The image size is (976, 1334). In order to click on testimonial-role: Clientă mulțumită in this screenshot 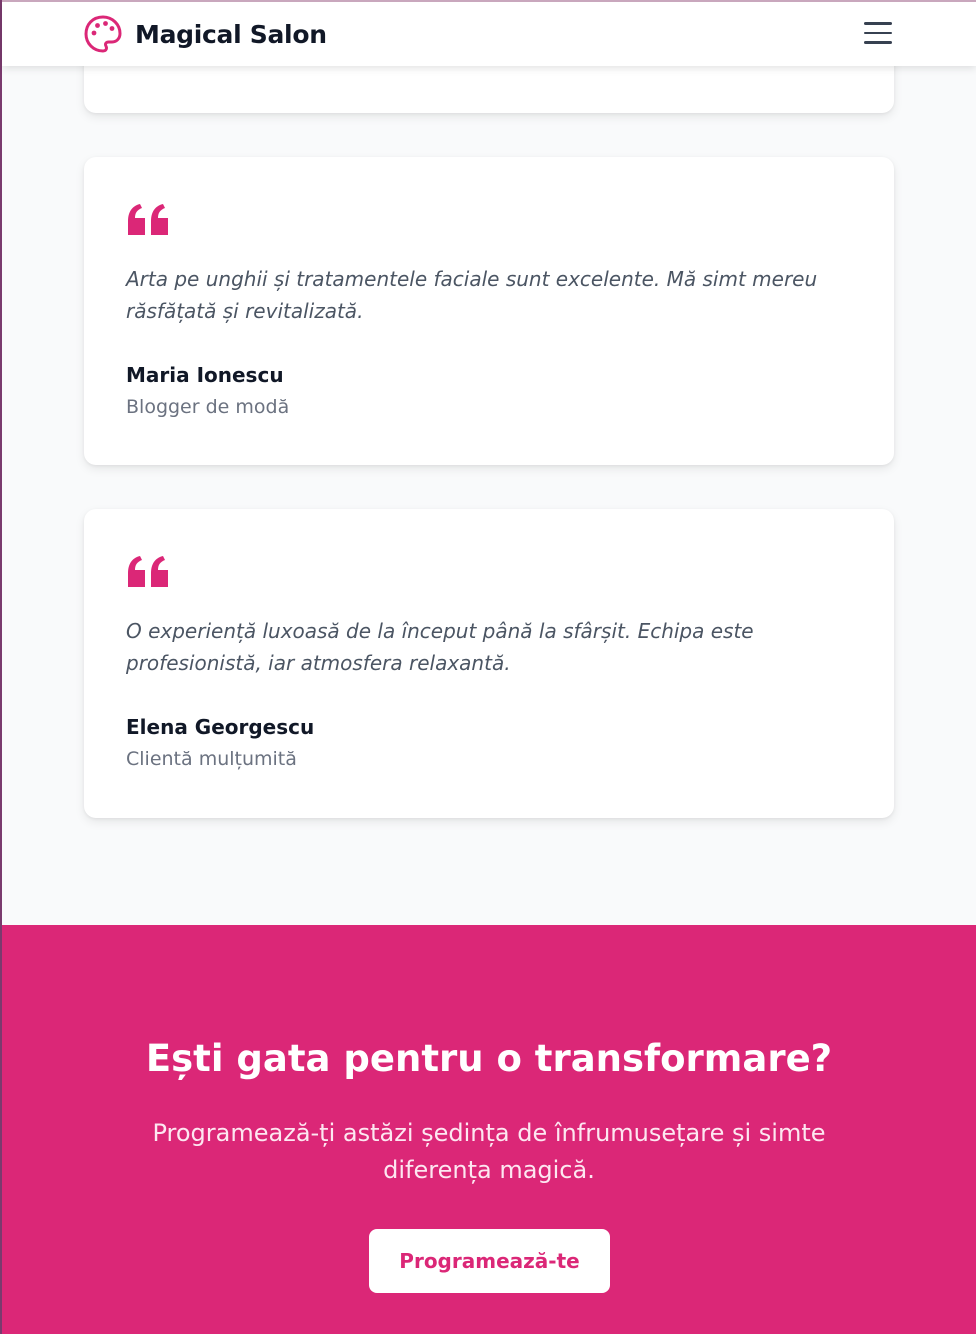, I will do `click(211, 759)`.